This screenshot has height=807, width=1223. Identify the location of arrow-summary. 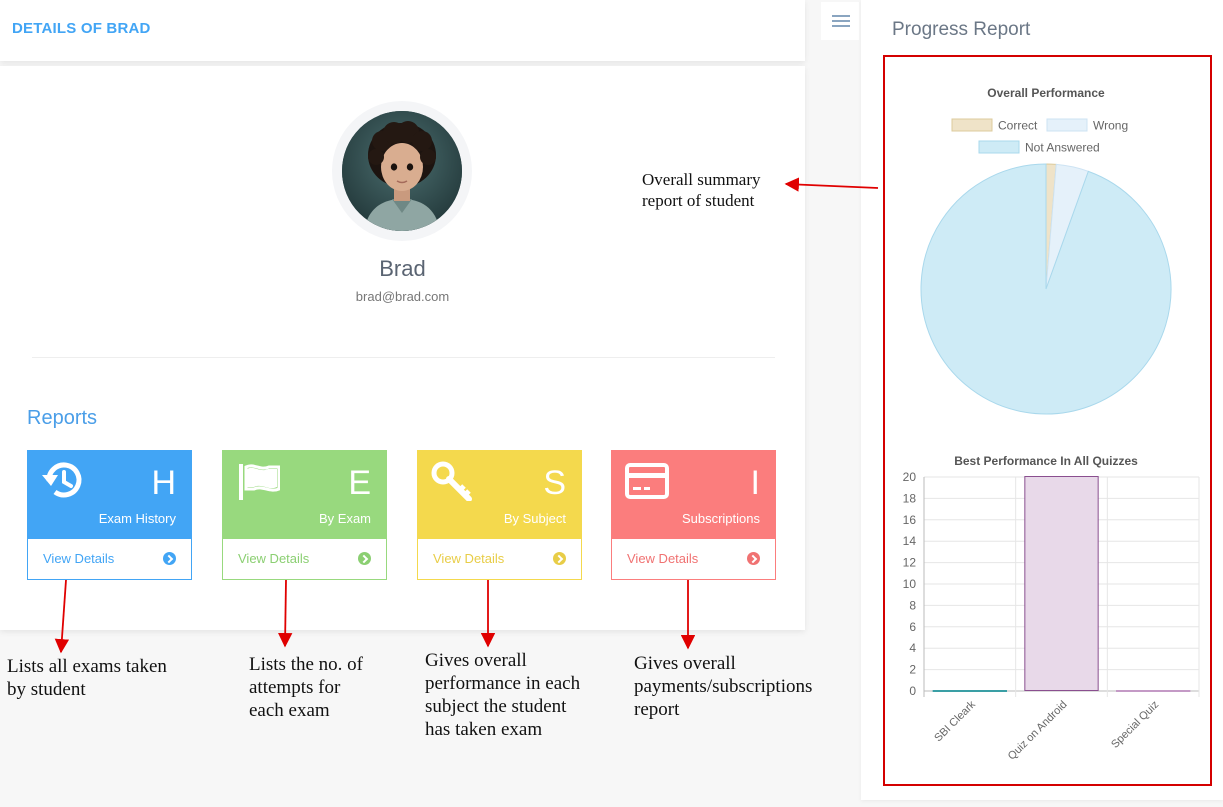
(831, 184).